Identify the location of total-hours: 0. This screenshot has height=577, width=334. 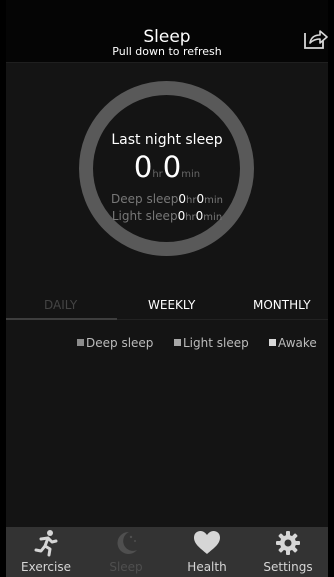
(143, 167).